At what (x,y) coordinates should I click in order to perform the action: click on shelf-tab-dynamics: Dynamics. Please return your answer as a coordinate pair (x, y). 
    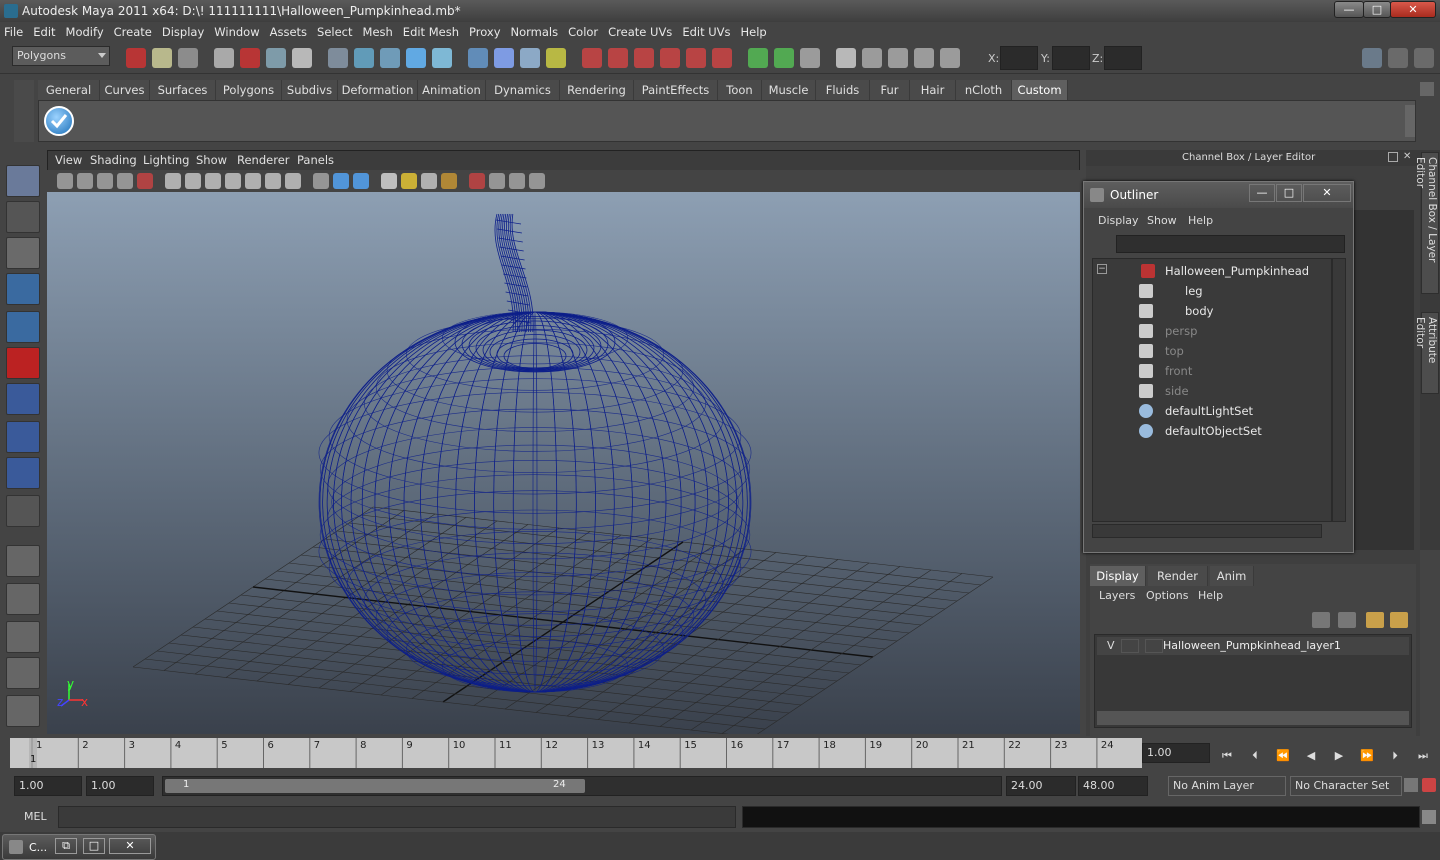
    Looking at the image, I should click on (523, 90).